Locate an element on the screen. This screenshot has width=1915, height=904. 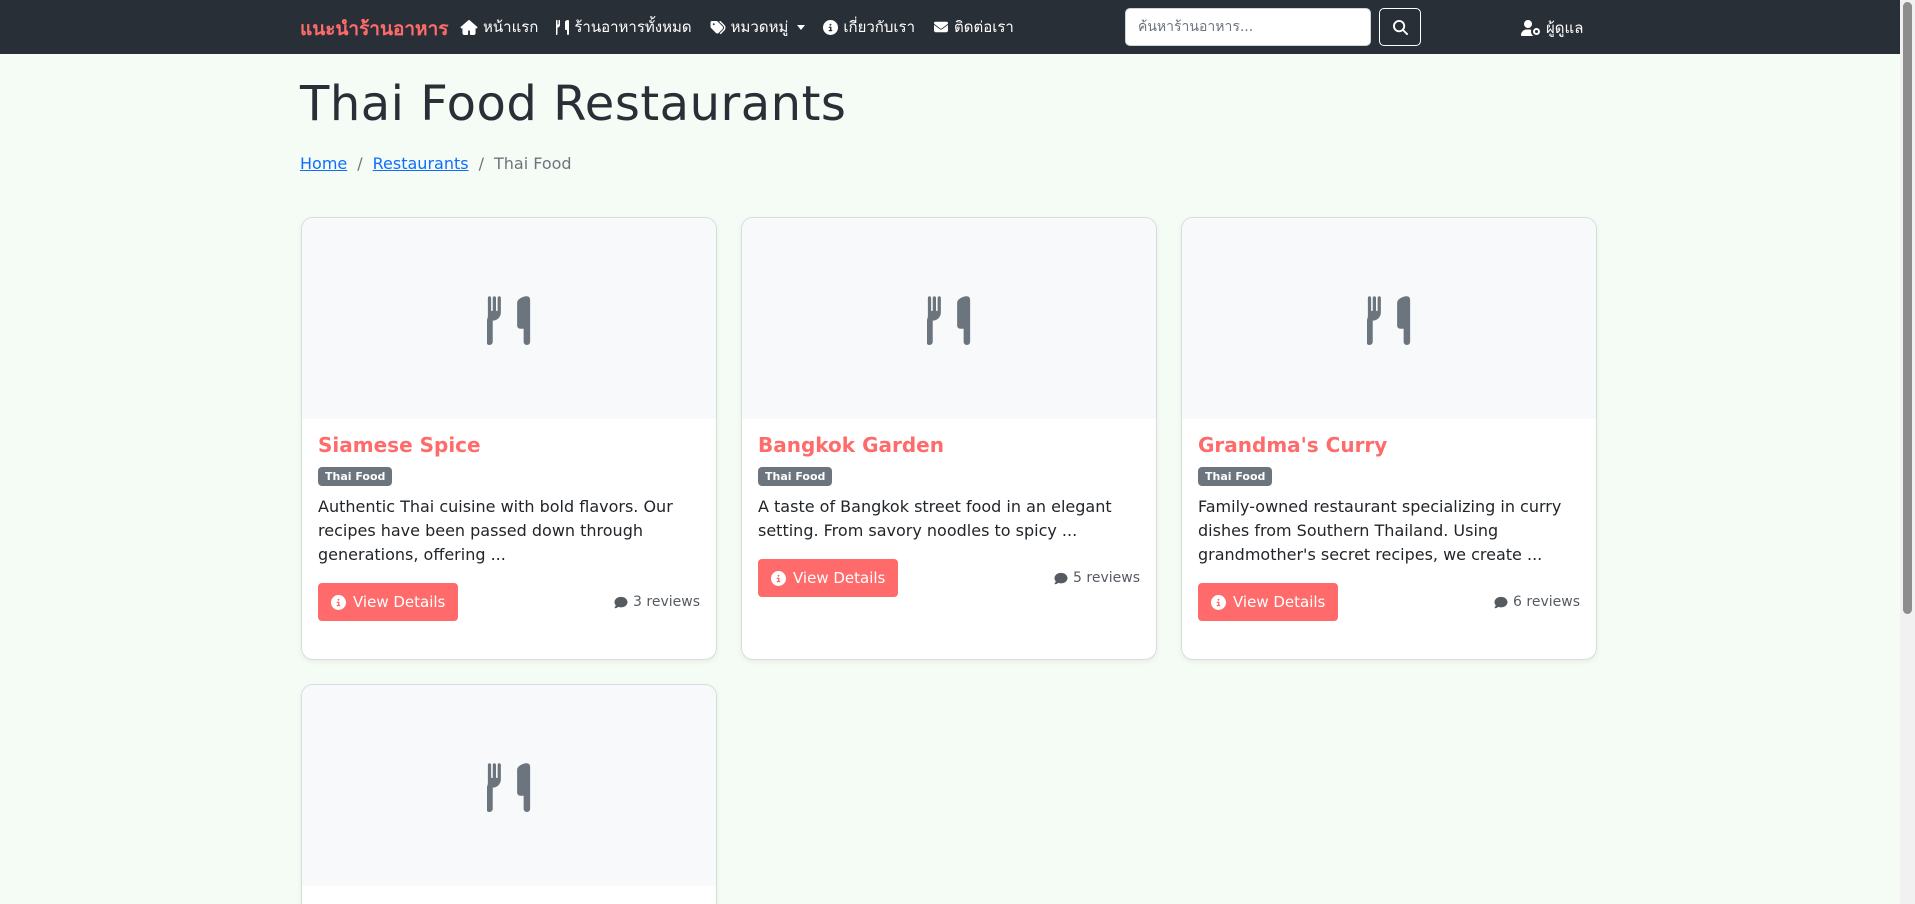
review-count-label: 3 reviews is located at coordinates (666, 602).